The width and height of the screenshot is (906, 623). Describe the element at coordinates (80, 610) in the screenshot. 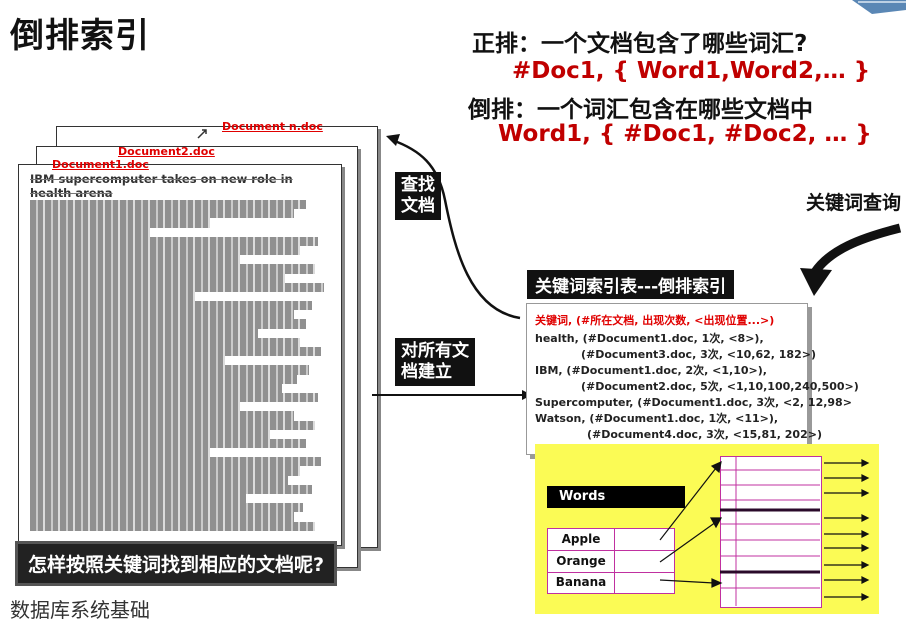

I see `footer-text: 数据库系统基础` at that location.